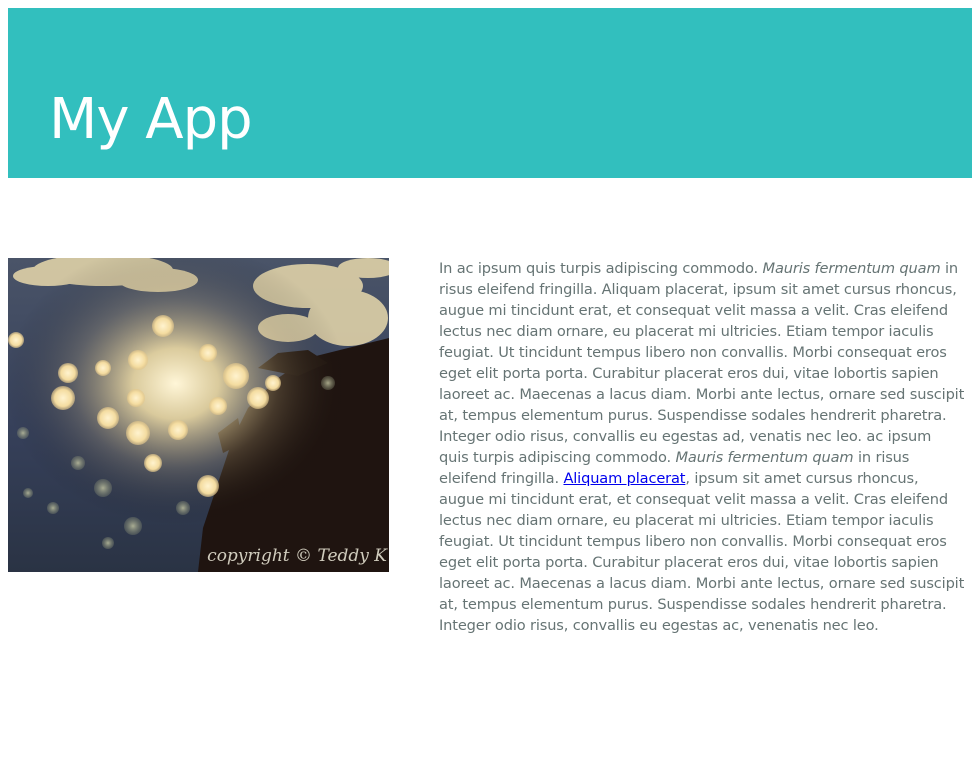 Image resolution: width=980 pixels, height=768 pixels. What do you see at coordinates (851, 268) in the screenshot?
I see `article-emphasis-1: Mauris fermentum quam` at bounding box center [851, 268].